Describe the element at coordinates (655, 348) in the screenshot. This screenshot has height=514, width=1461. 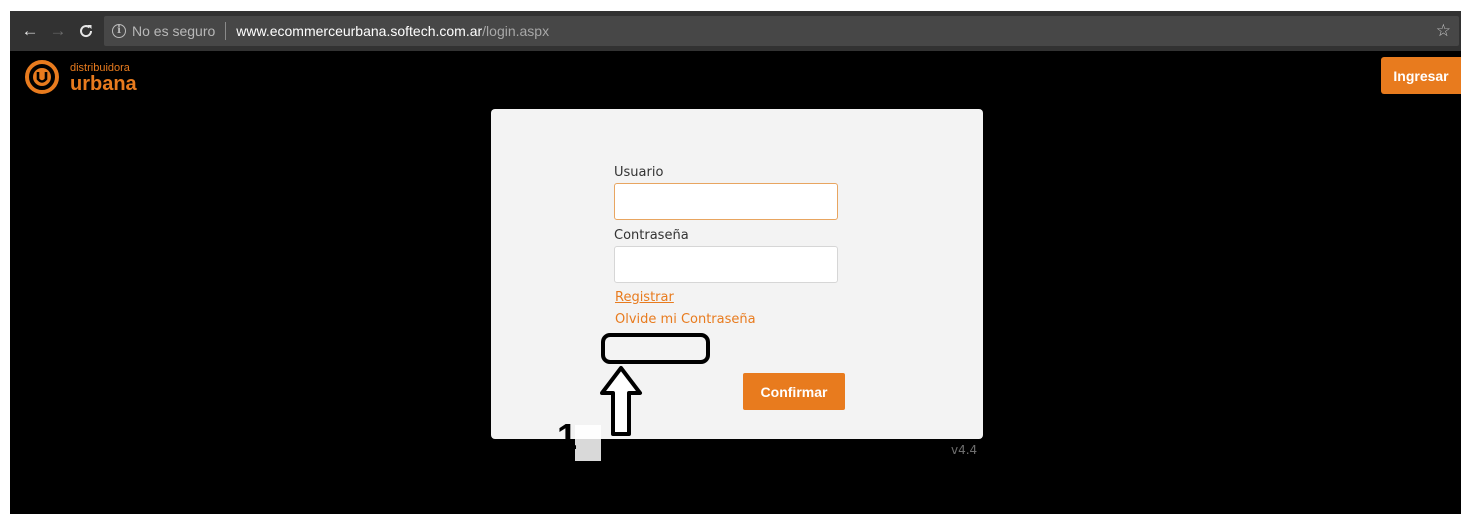
I see `annotation-highlight-box` at that location.